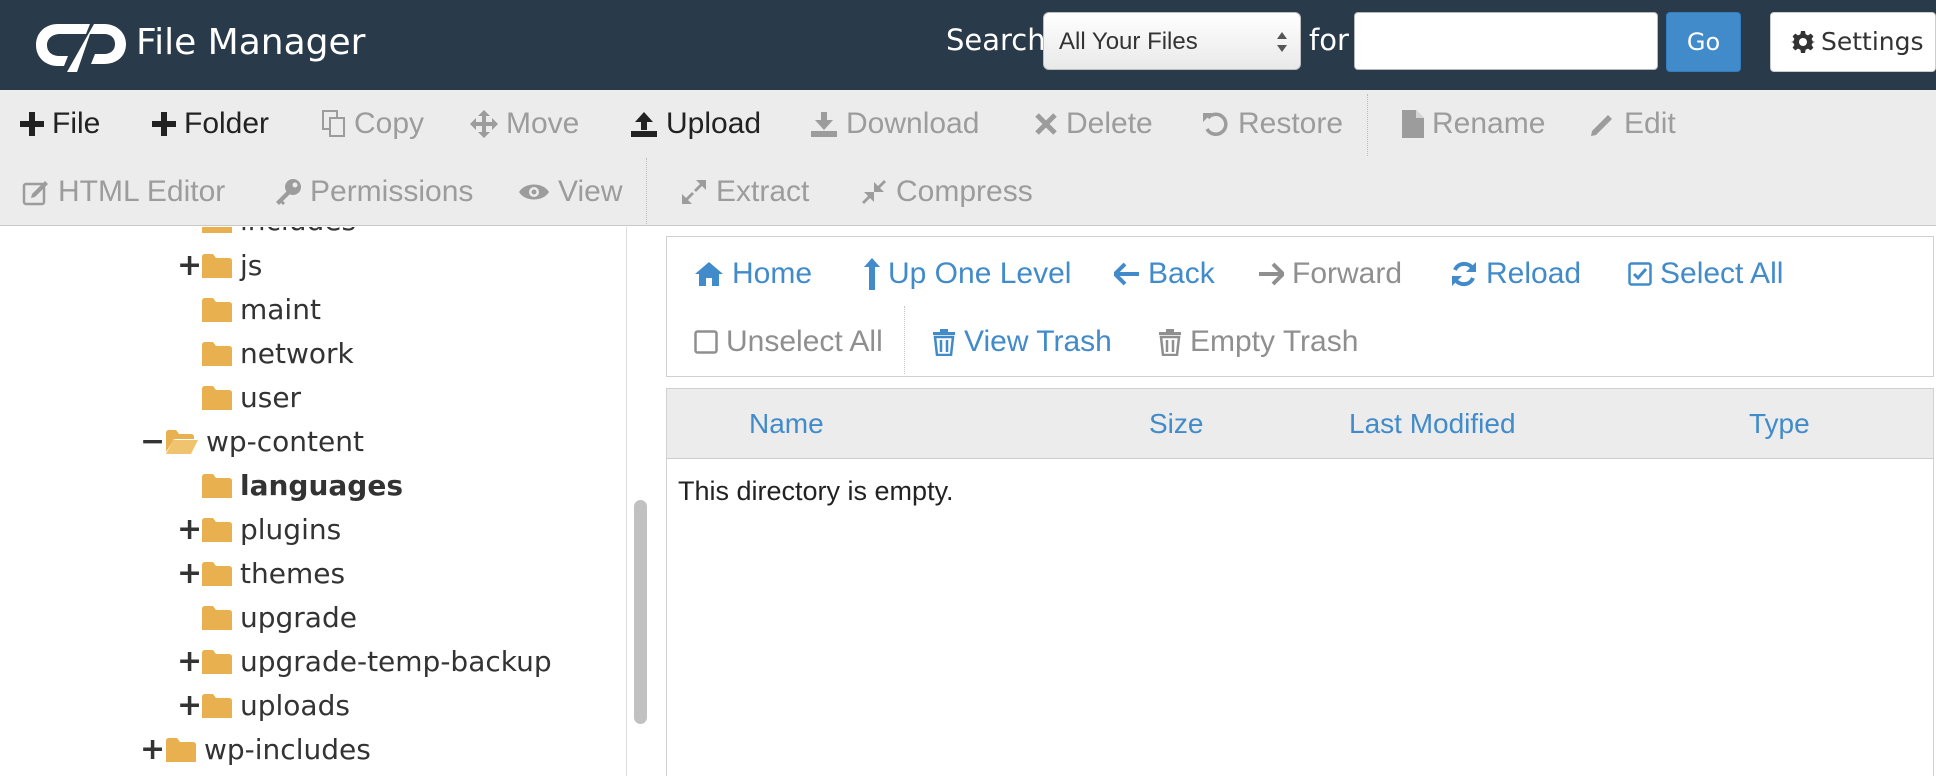 This screenshot has height=776, width=1936. Describe the element at coordinates (1779, 424) in the screenshot. I see `column-header-type: Type` at that location.